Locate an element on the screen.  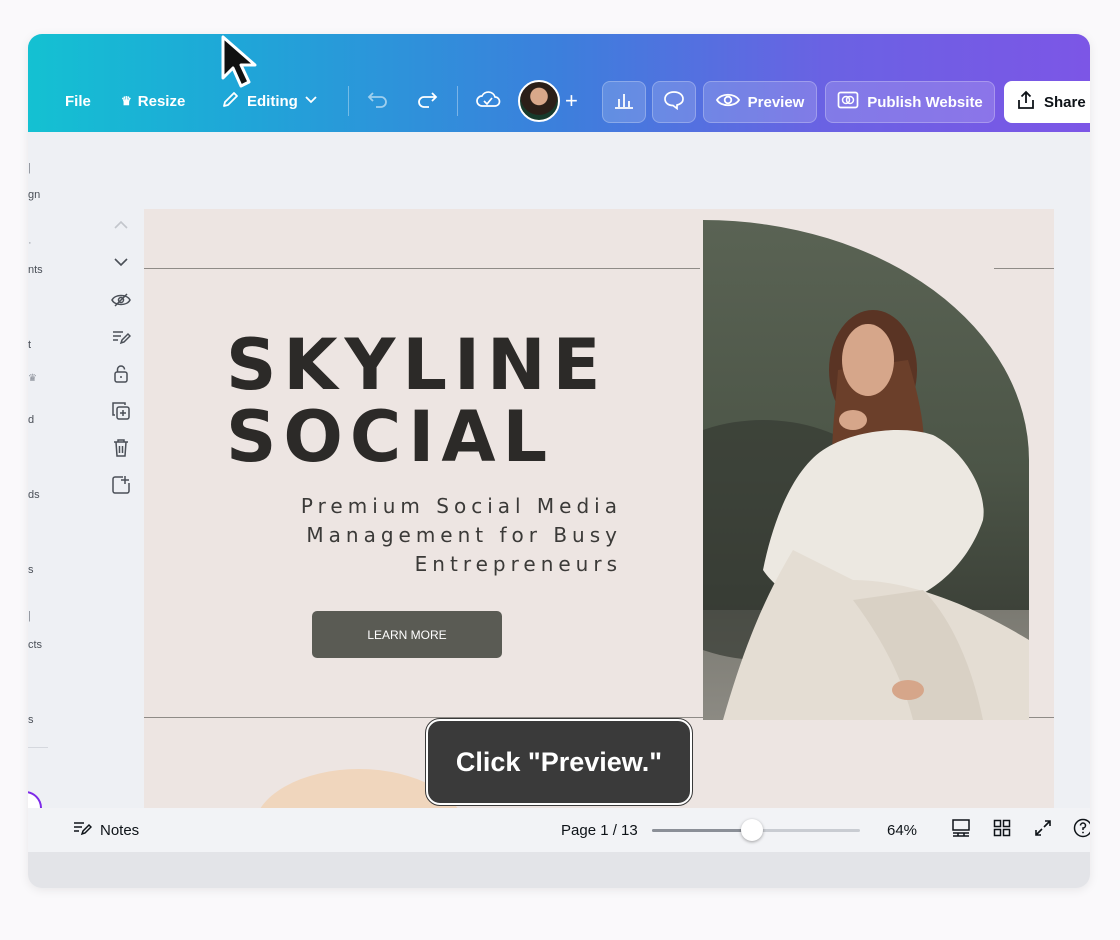
resize-label: Resize is located at coordinates (161, 101).